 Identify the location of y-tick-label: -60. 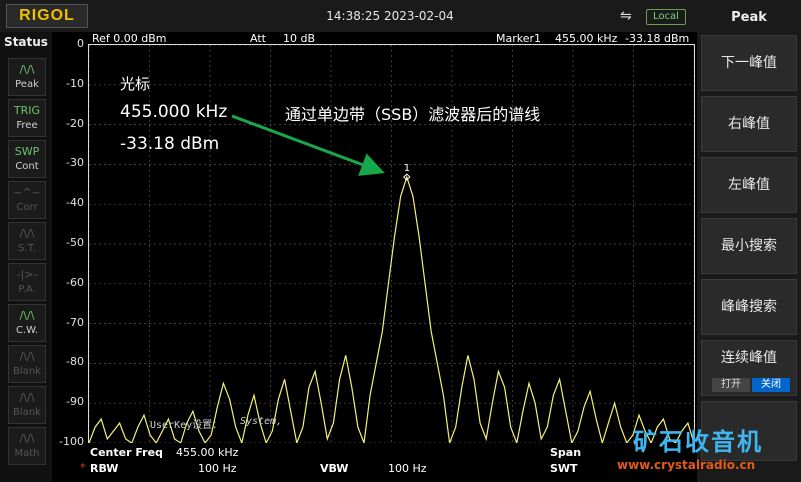
(75, 282).